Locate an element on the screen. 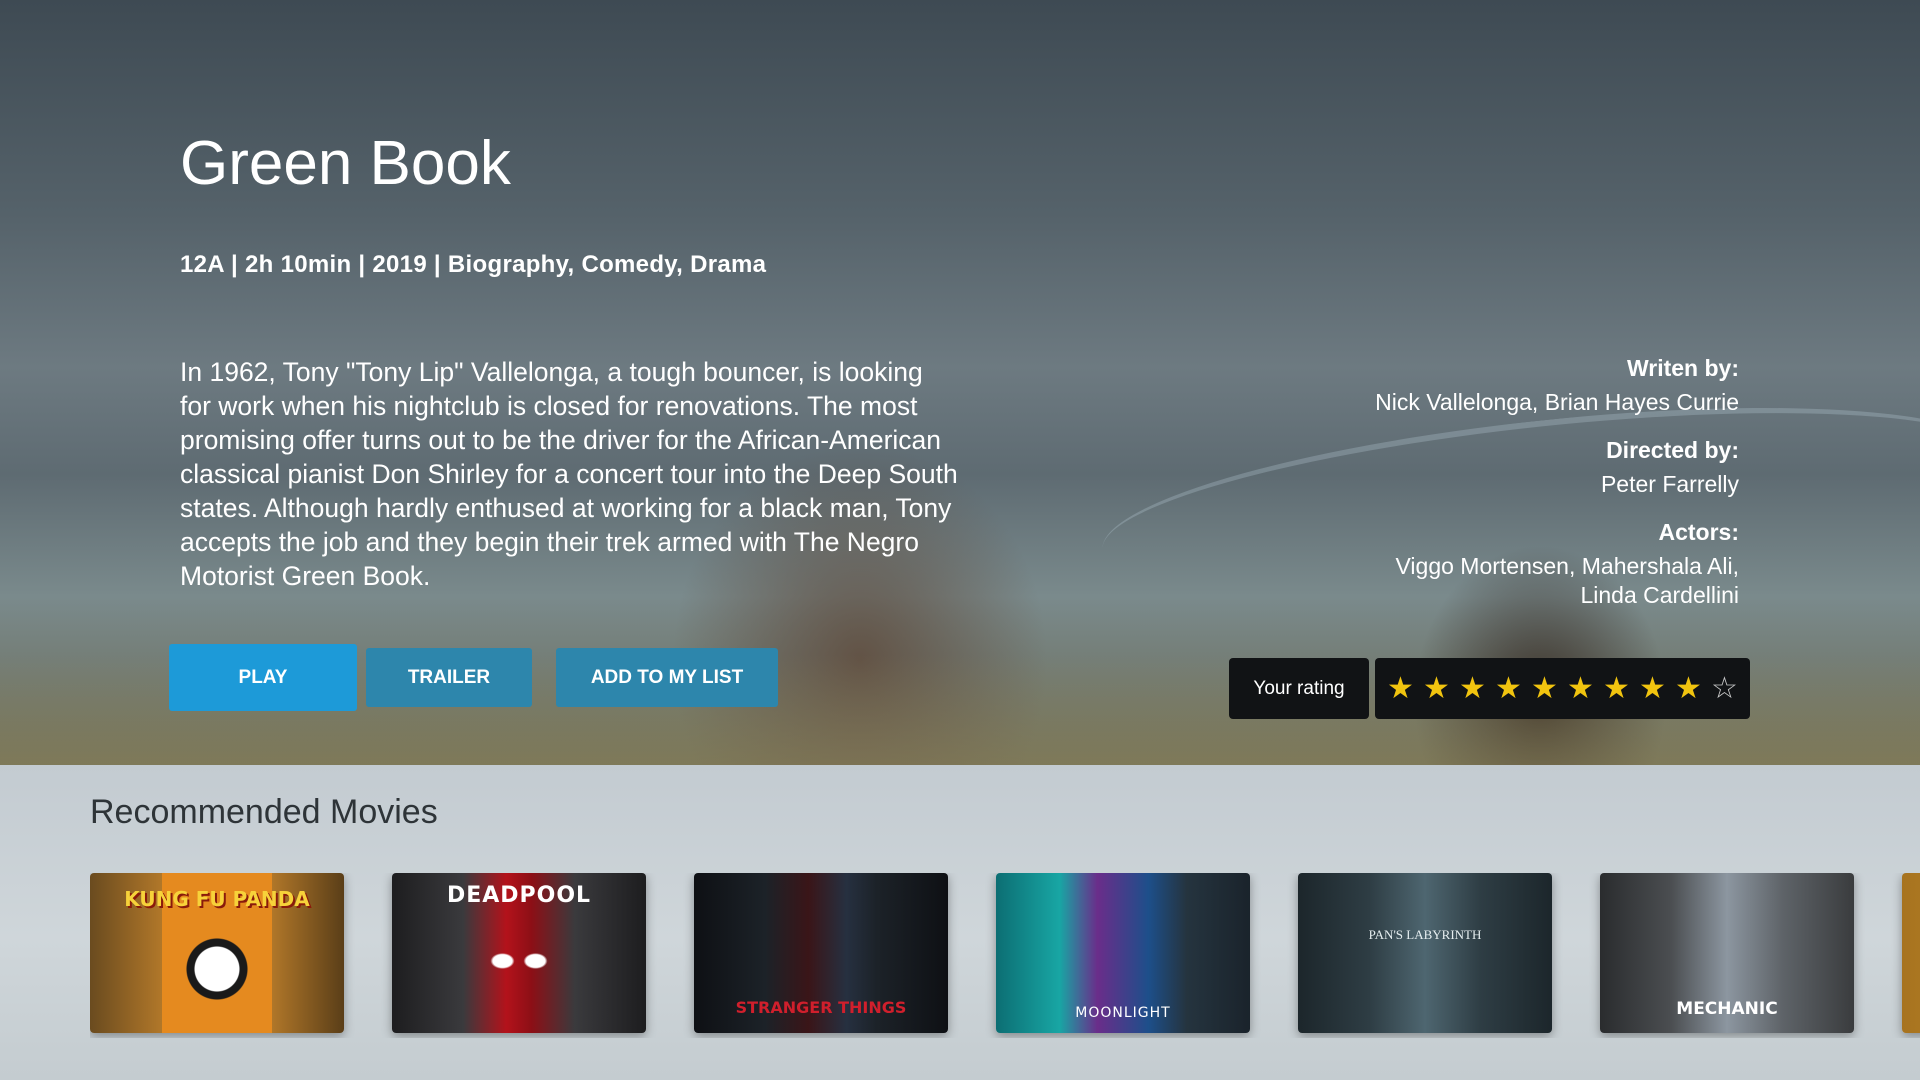 This screenshot has height=1080, width=1920. poster-title: STRANGER THINGS is located at coordinates (821, 1007).